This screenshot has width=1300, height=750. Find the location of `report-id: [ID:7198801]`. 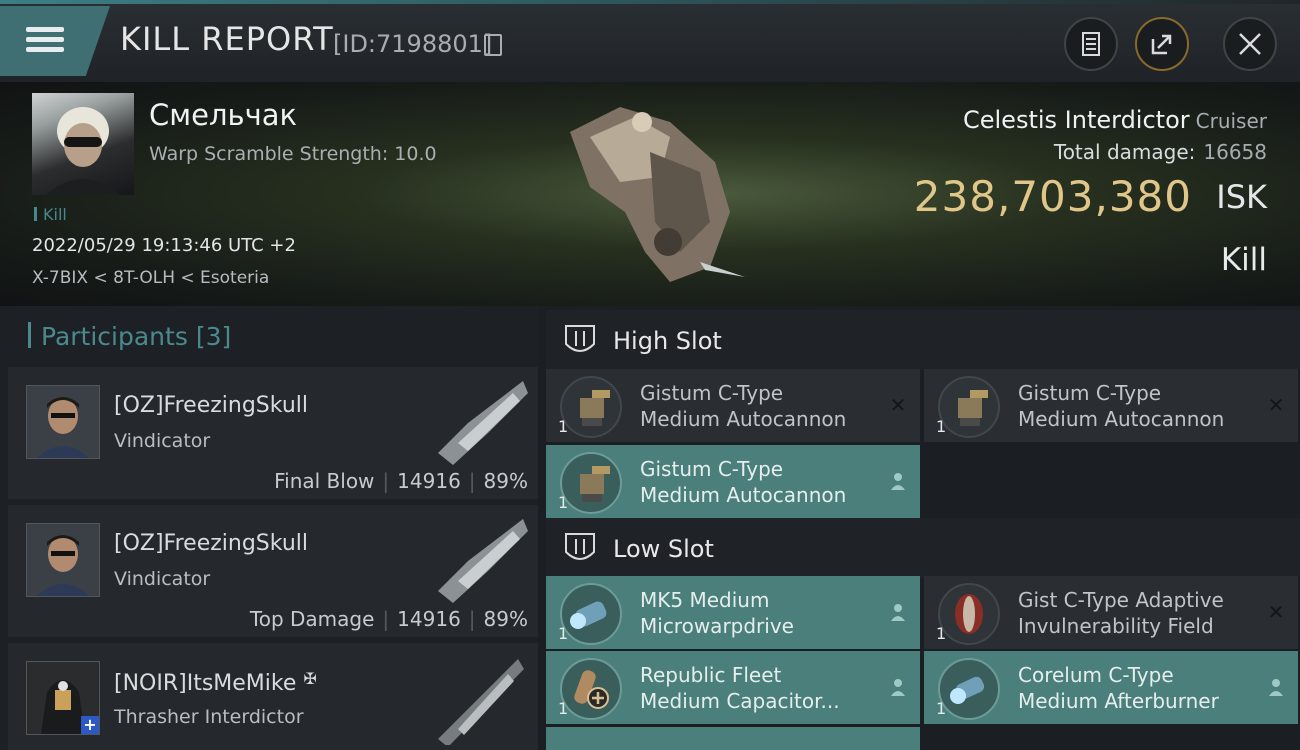

report-id: [ID:7198801] is located at coordinates (413, 44).